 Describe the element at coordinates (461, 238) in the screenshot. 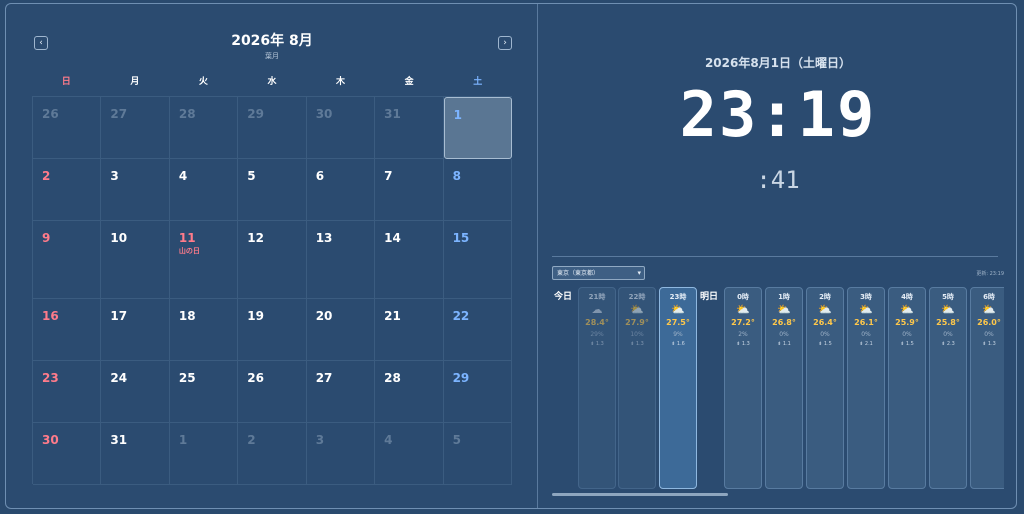

I see `day-number: 15` at that location.